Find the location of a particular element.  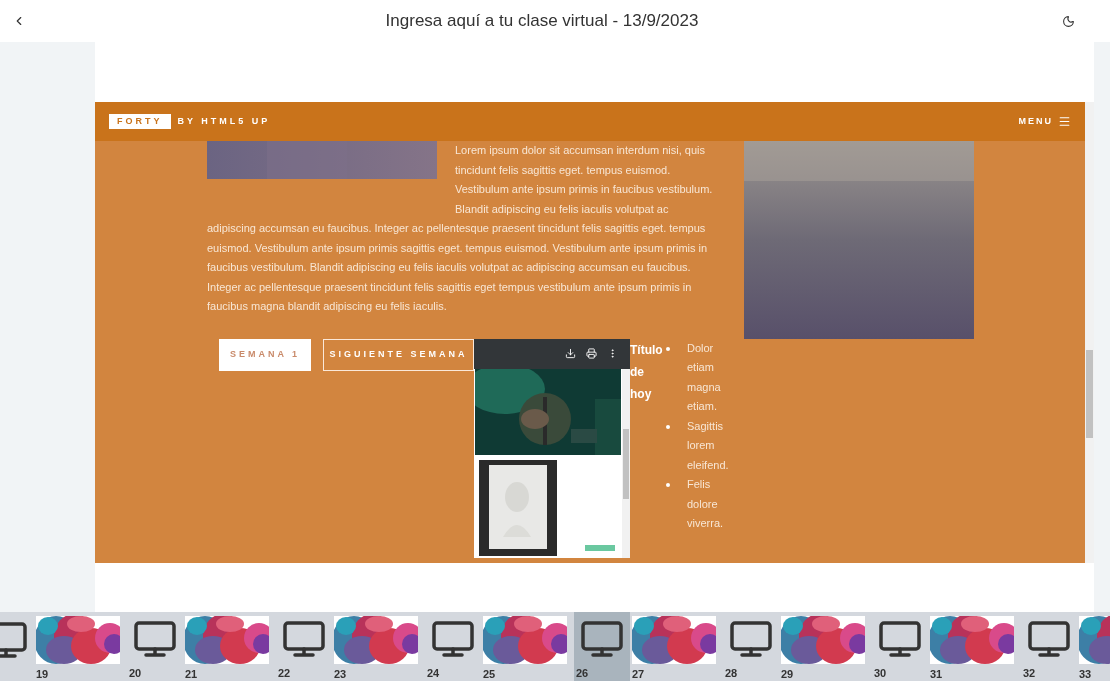

slide-number: 27 is located at coordinates (638, 674).